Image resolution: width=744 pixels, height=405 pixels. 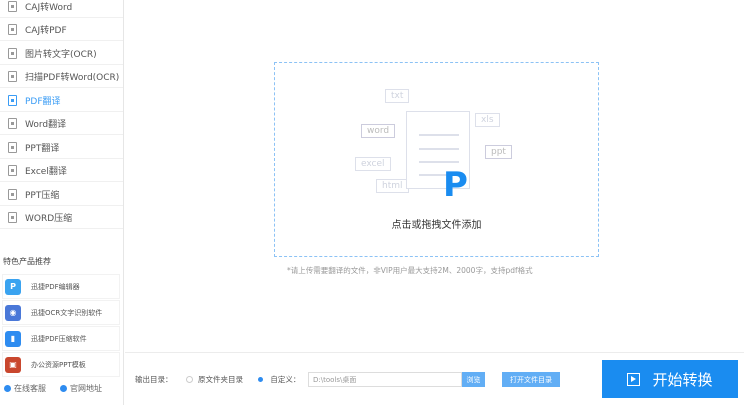 I want to click on user-icon, so click(x=7, y=388).